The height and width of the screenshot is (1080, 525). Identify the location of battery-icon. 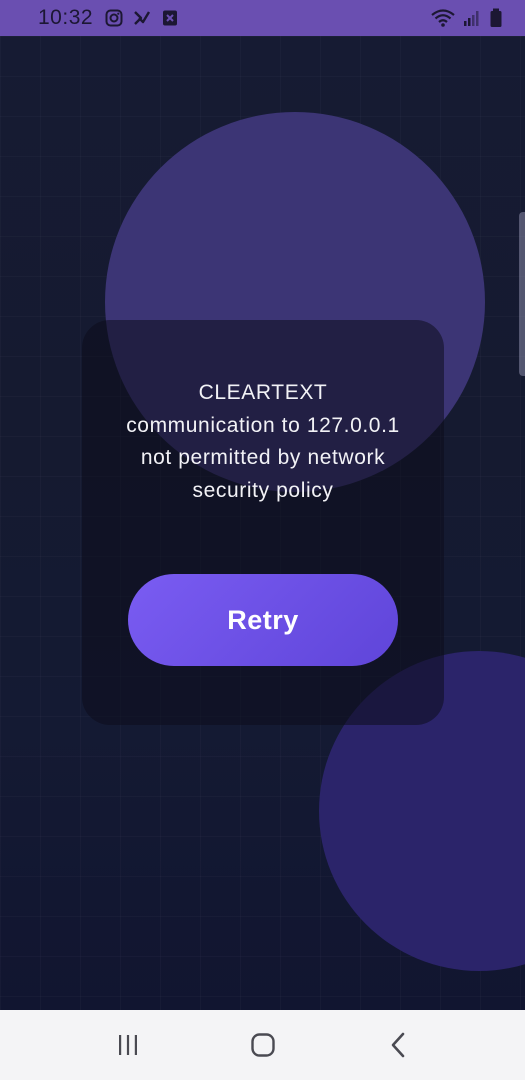
(496, 18).